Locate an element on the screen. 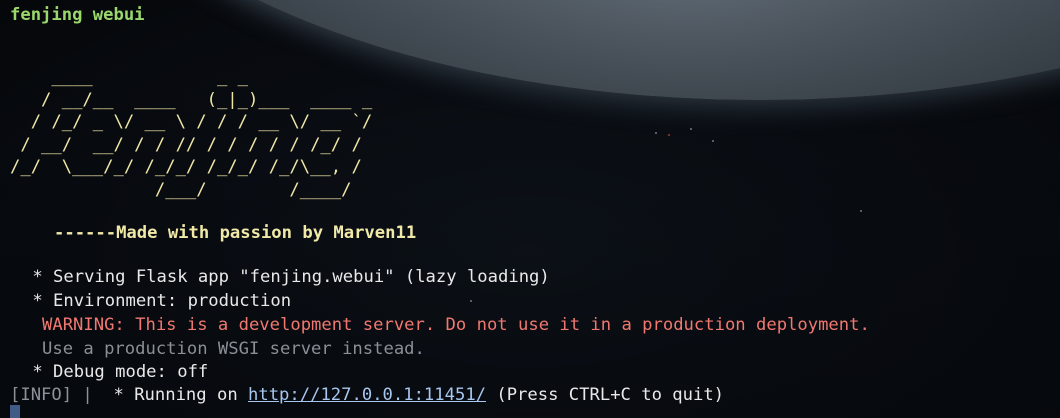 The image size is (1060, 418). terminal-title: fenjing webui is located at coordinates (77, 15).